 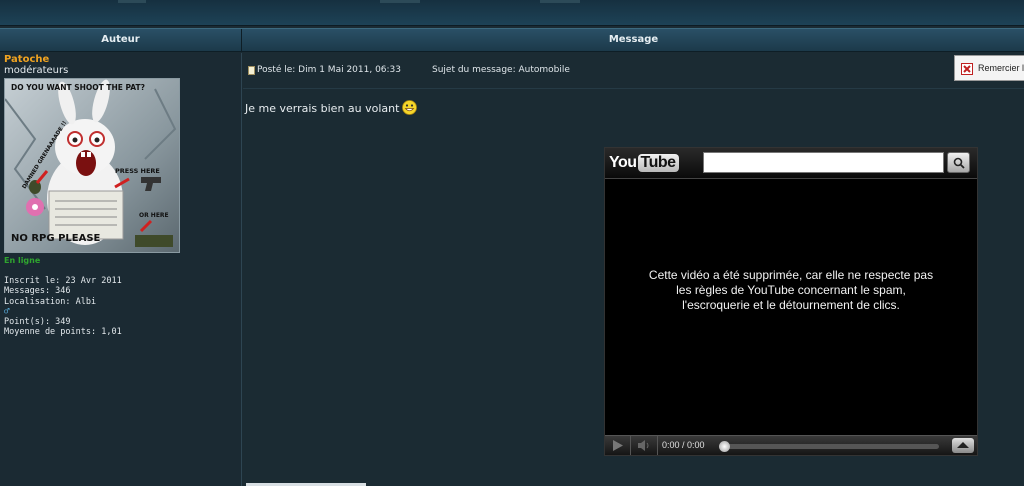 What do you see at coordinates (251, 70) in the screenshot?
I see `post-icon` at bounding box center [251, 70].